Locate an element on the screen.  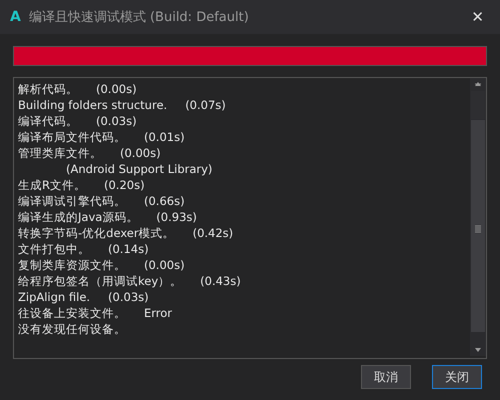
log-text: 没有发现任何设备。 is located at coordinates (72, 329).